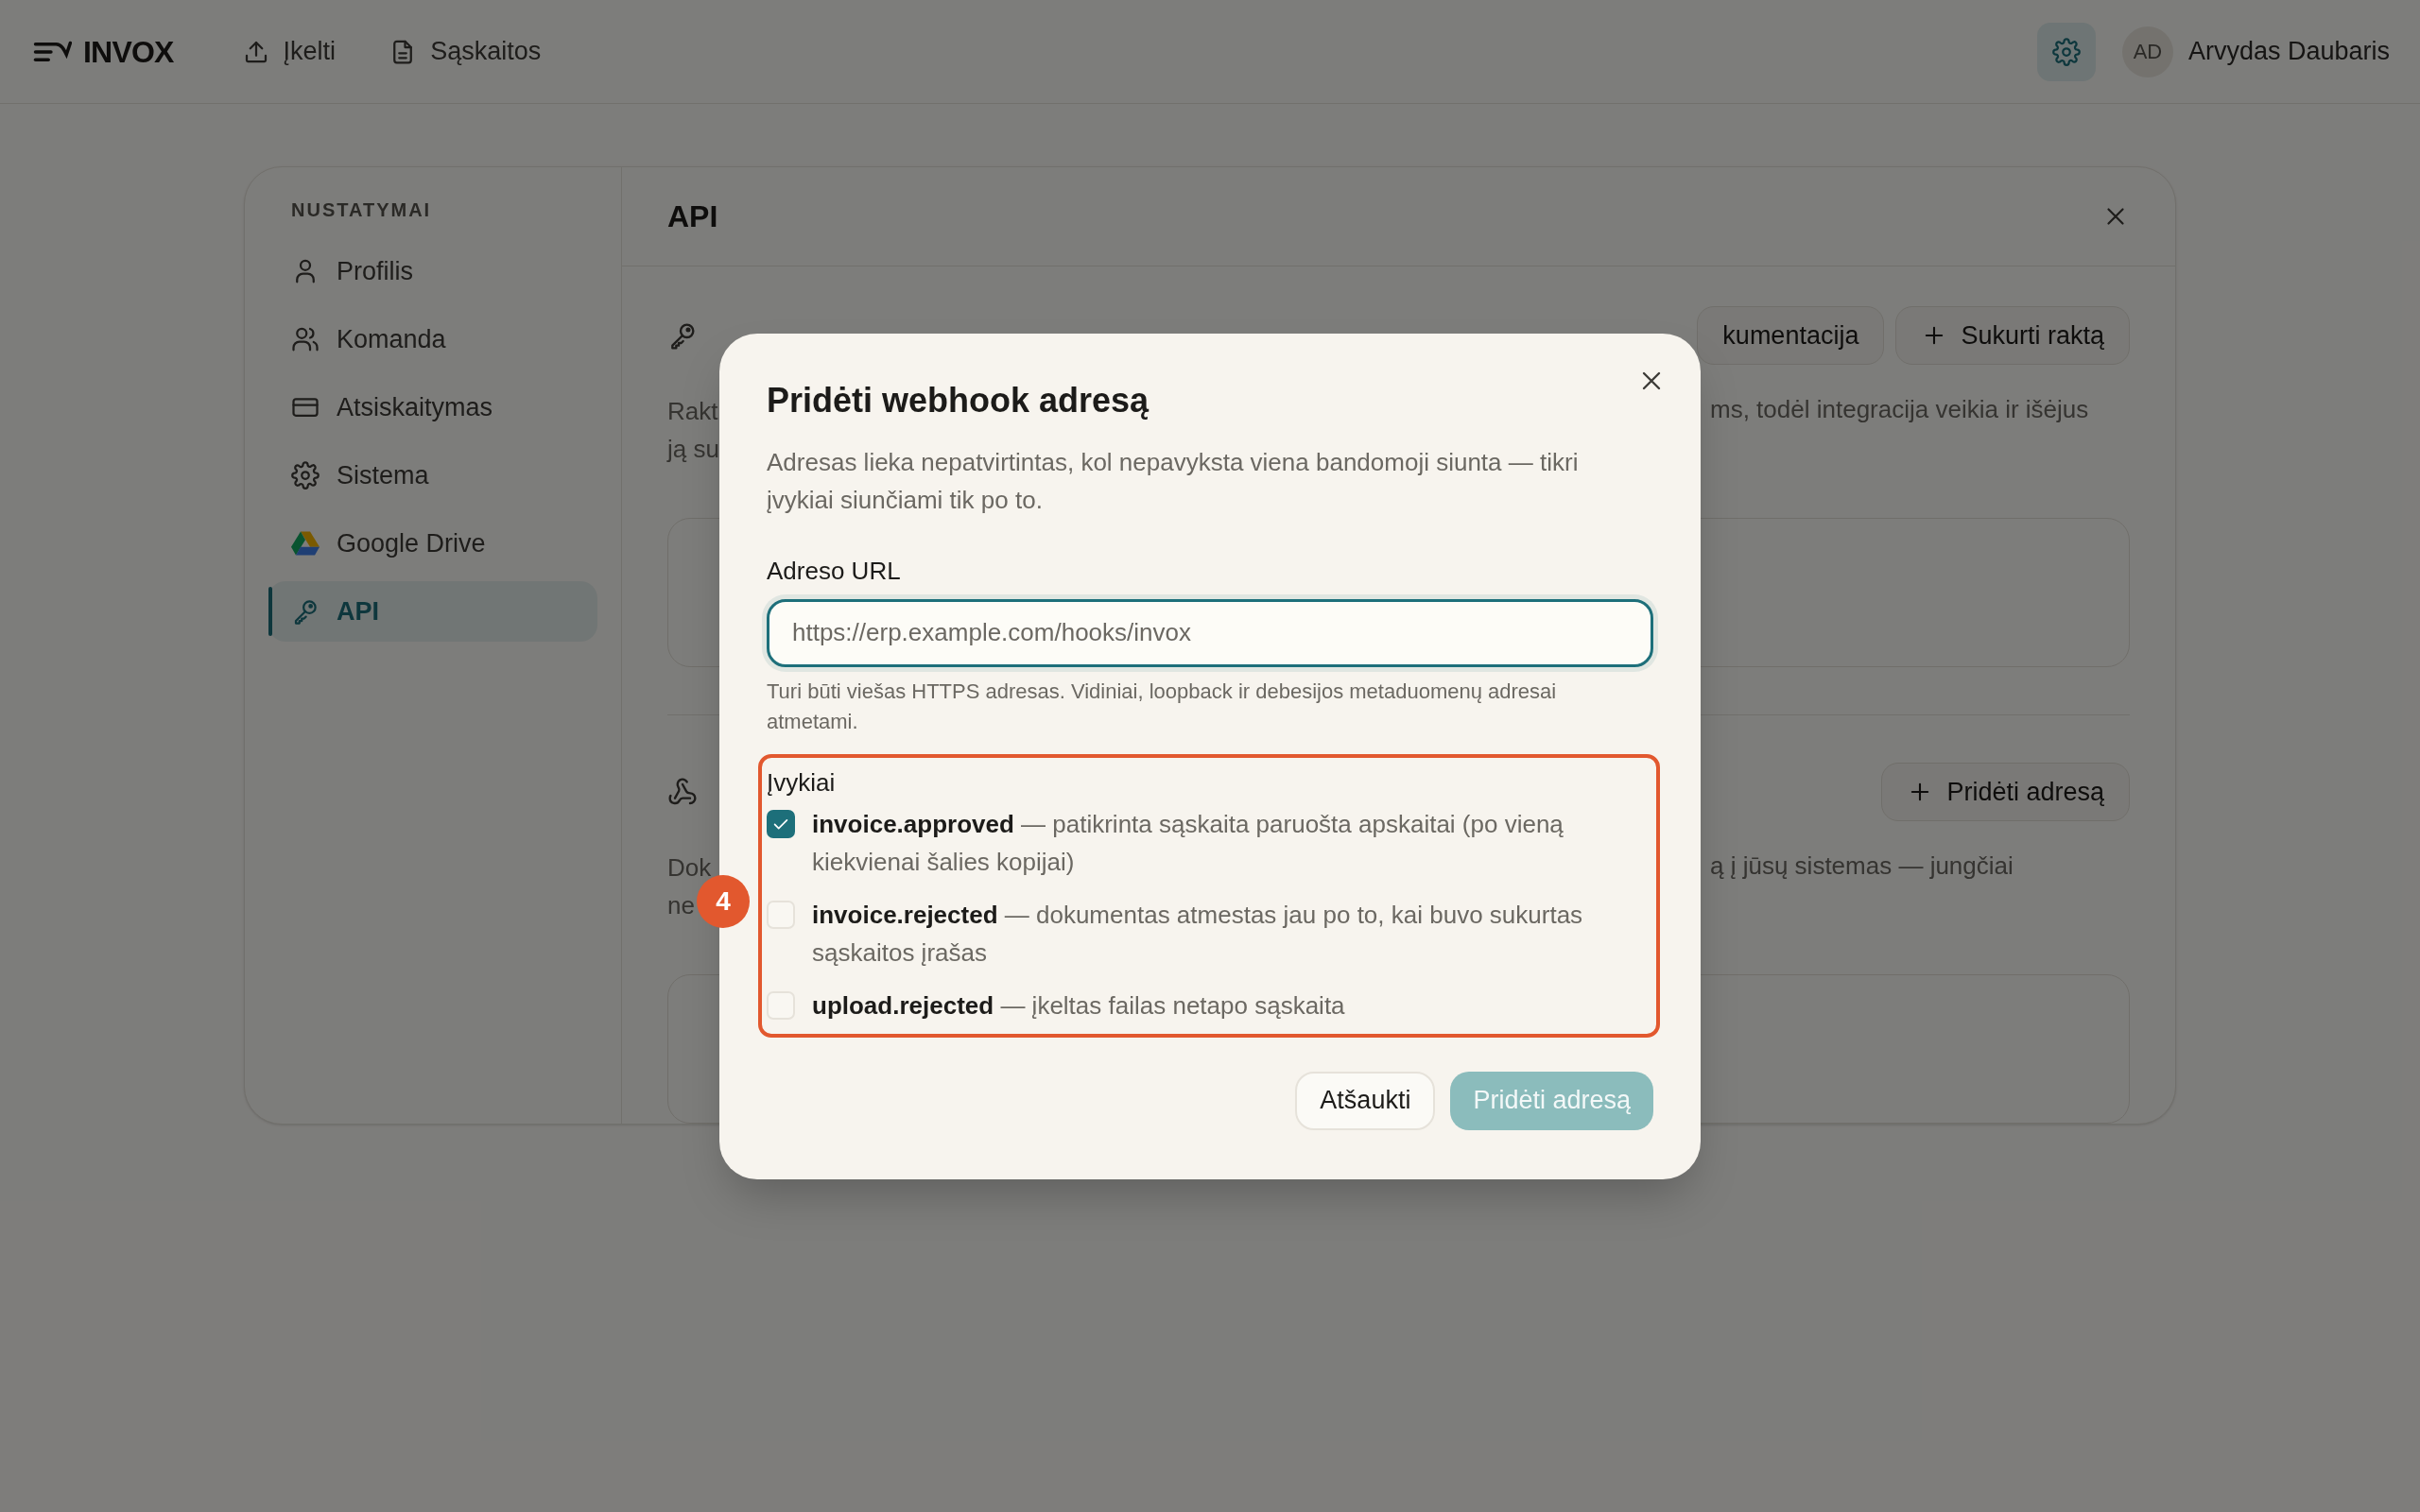  What do you see at coordinates (289, 51) in the screenshot?
I see `nav-link: Įkelti` at bounding box center [289, 51].